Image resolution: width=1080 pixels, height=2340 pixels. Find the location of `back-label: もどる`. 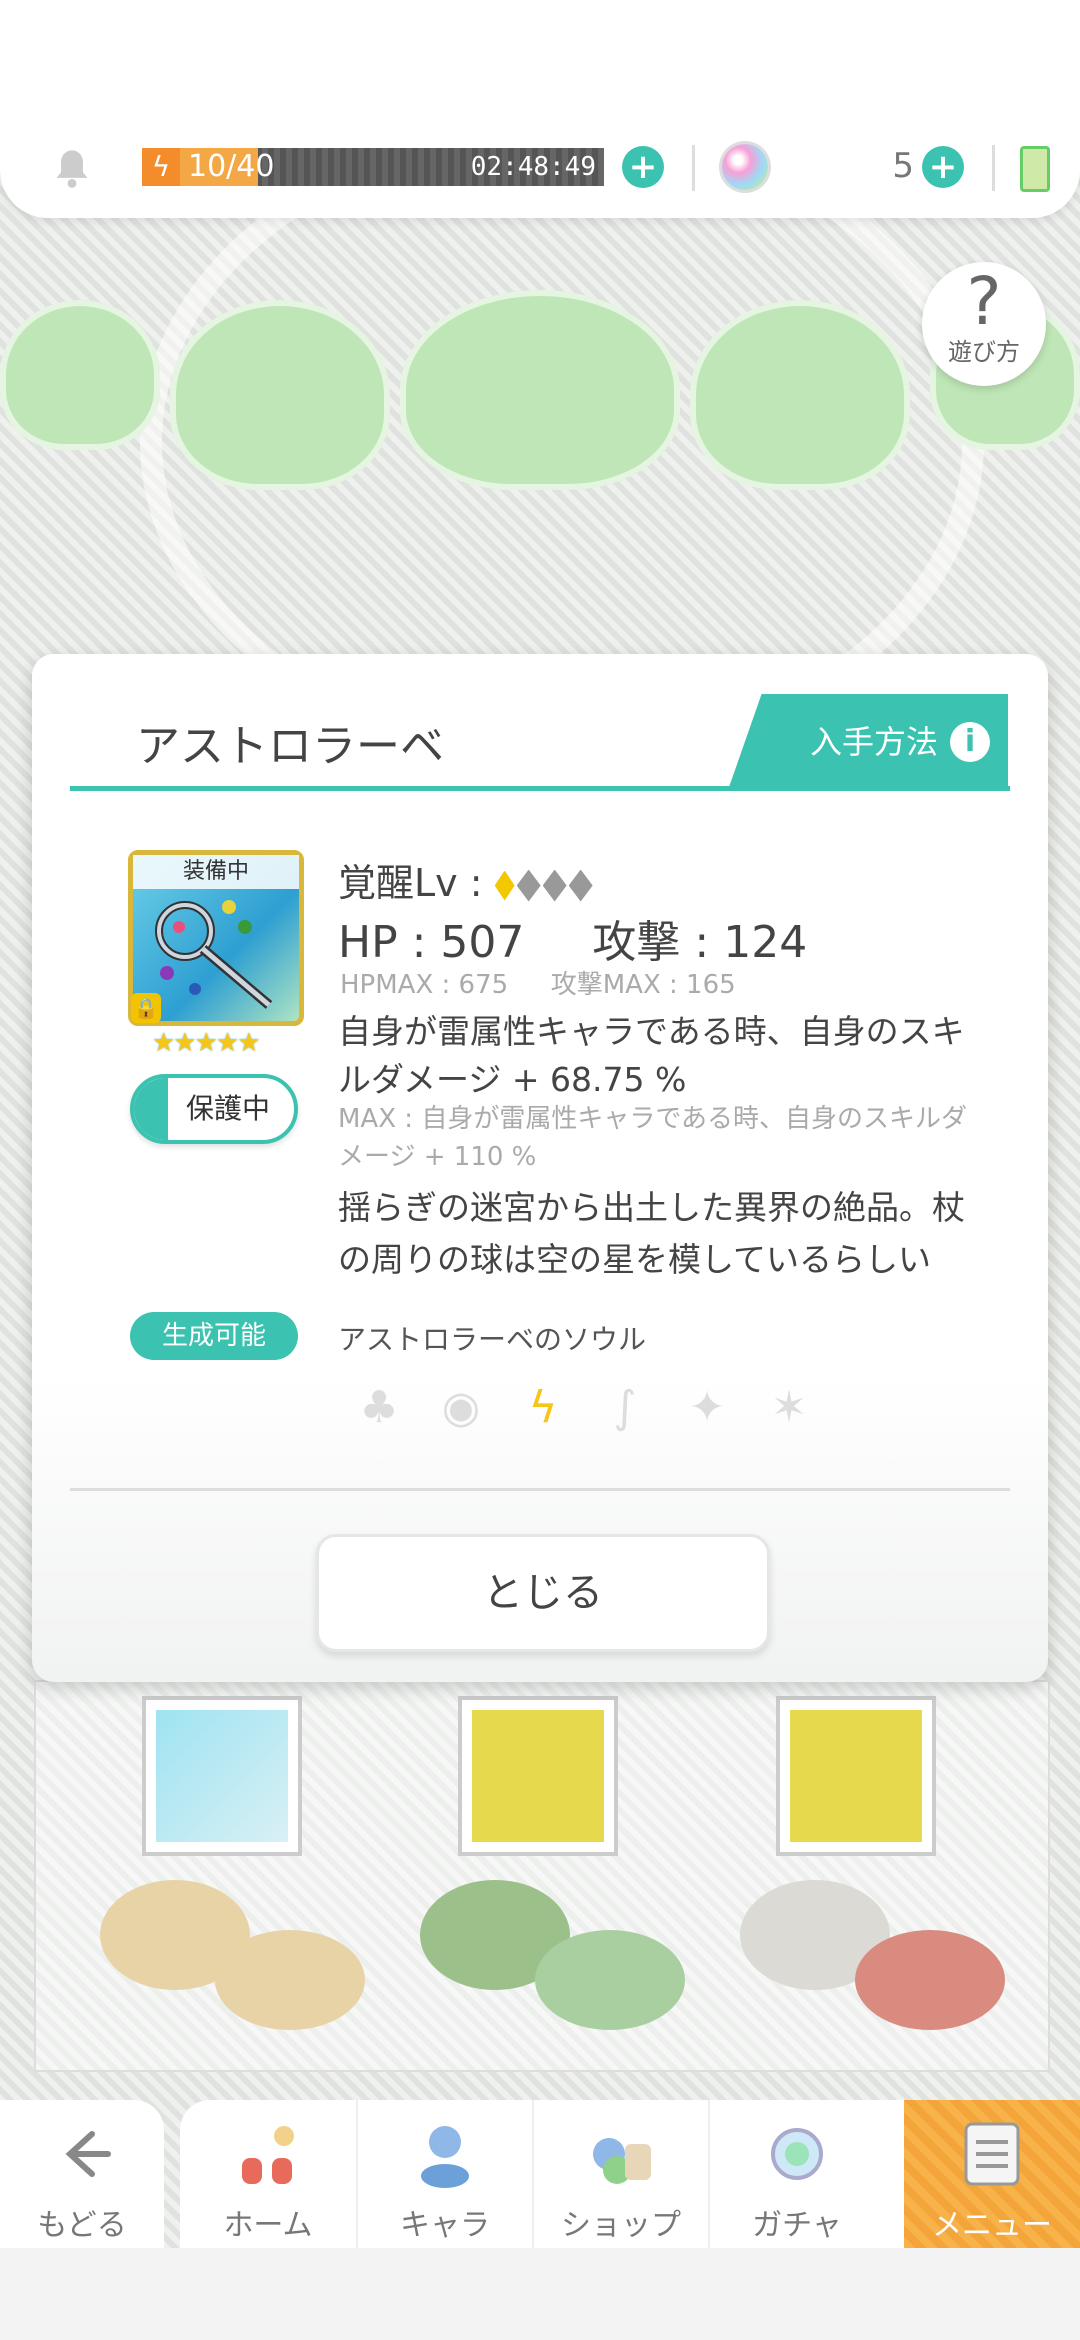

back-label: もどる is located at coordinates (82, 2225).